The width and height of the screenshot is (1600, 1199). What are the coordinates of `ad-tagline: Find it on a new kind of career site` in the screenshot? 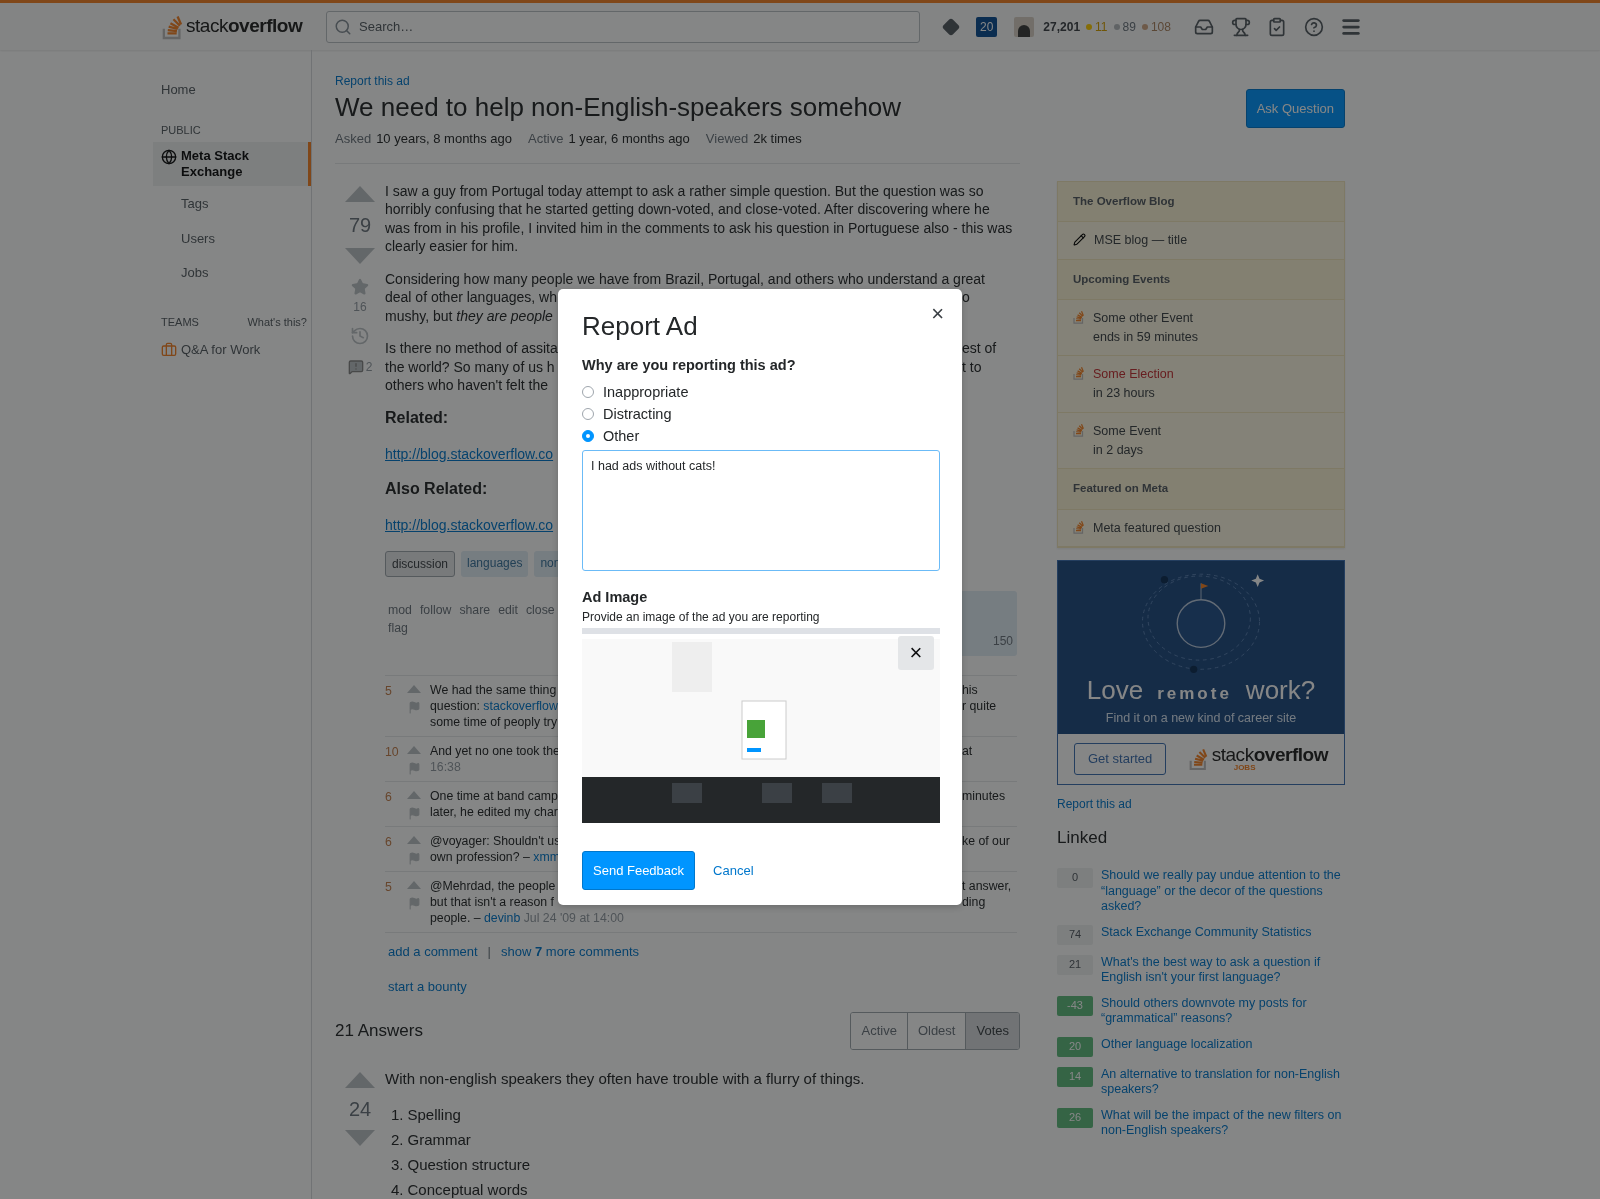 It's located at (1201, 719).